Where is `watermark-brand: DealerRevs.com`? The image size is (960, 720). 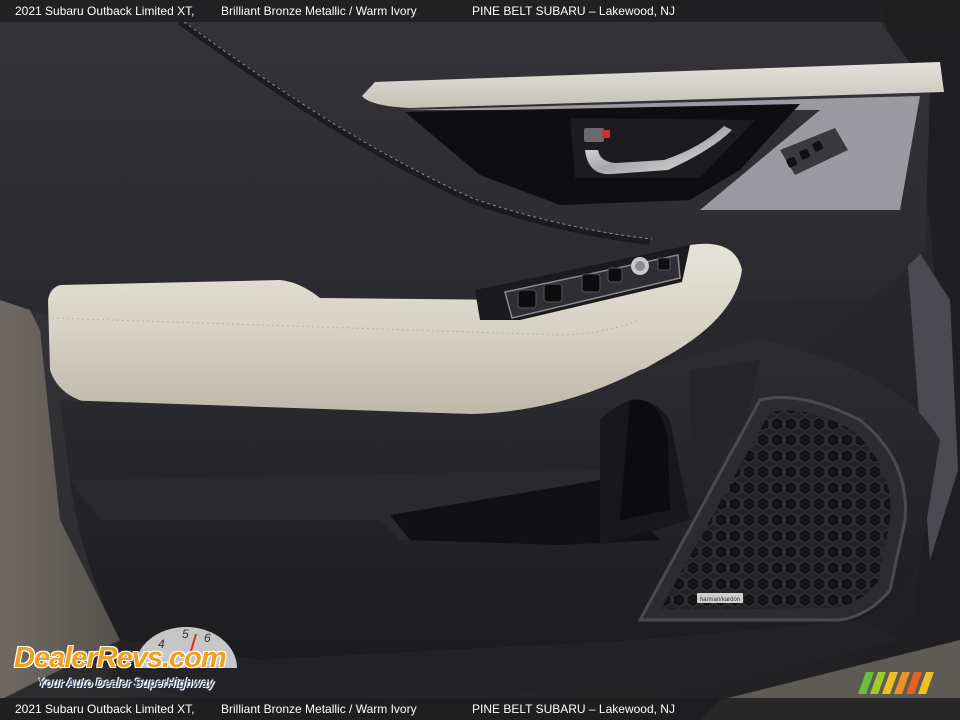 watermark-brand: DealerRevs.com is located at coordinates (120, 658).